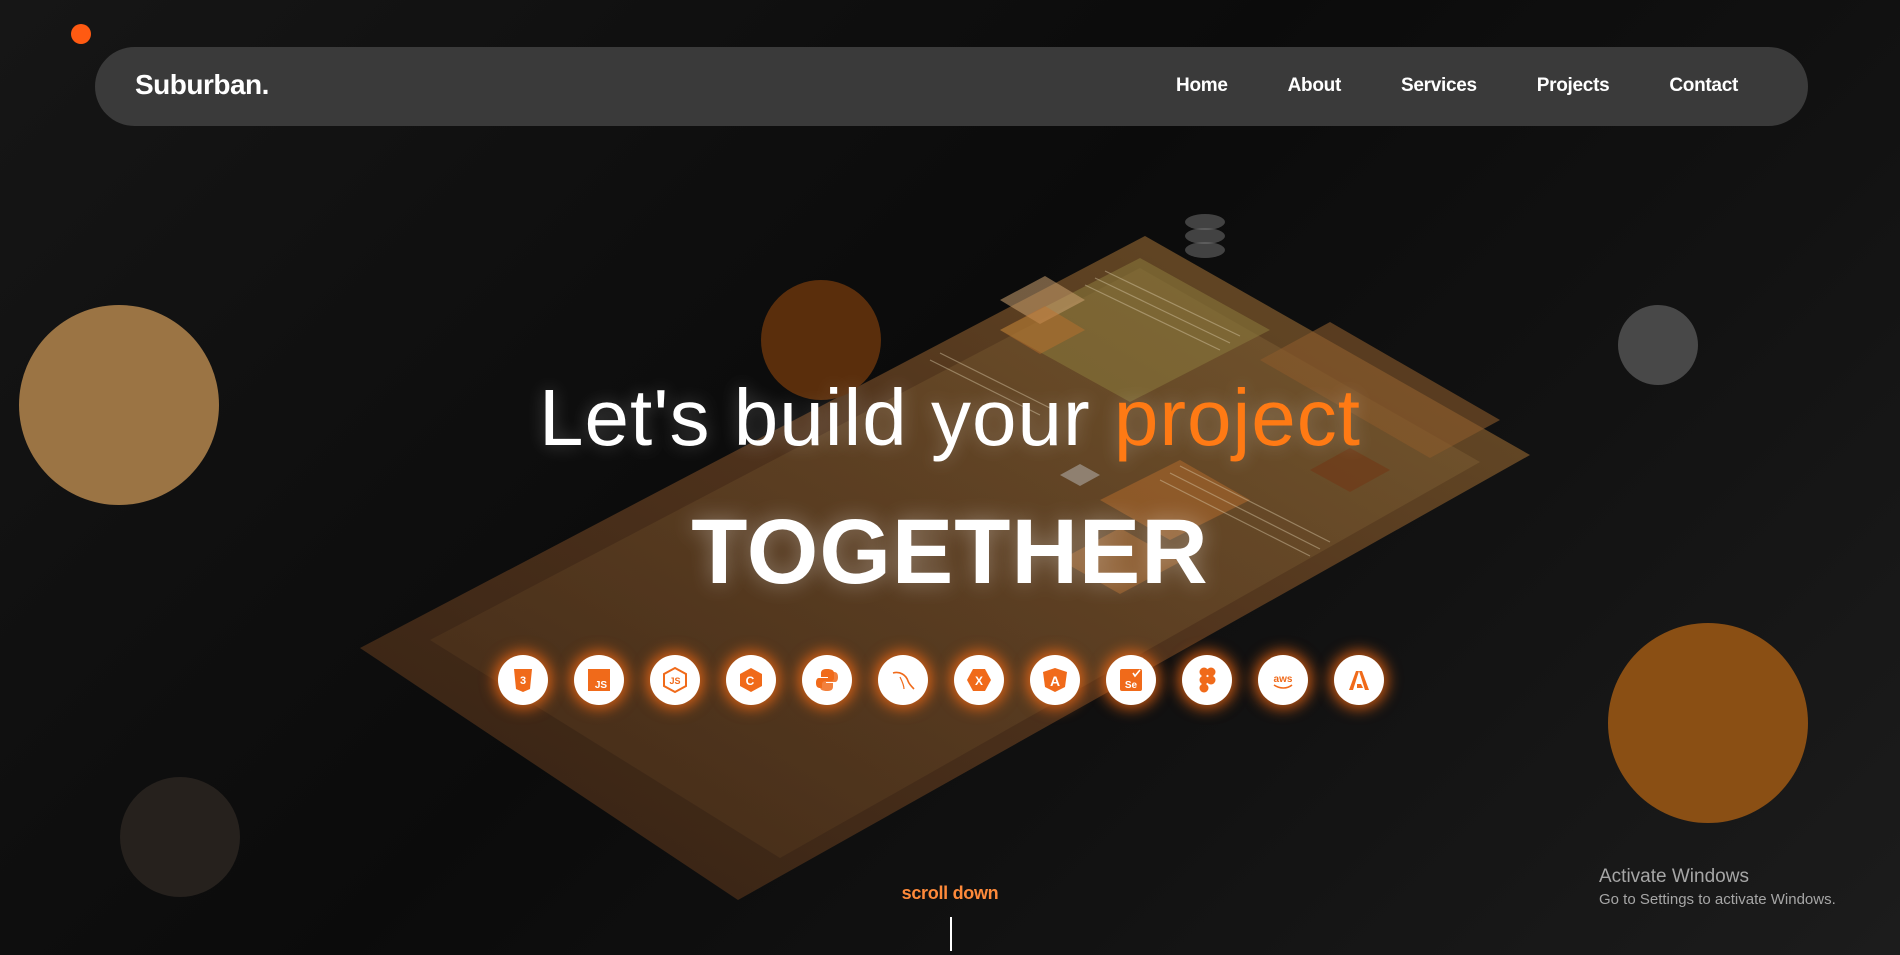  What do you see at coordinates (1717, 899) in the screenshot?
I see `activate-windows-subtitle: Go to Settings to activate Windows.` at bounding box center [1717, 899].